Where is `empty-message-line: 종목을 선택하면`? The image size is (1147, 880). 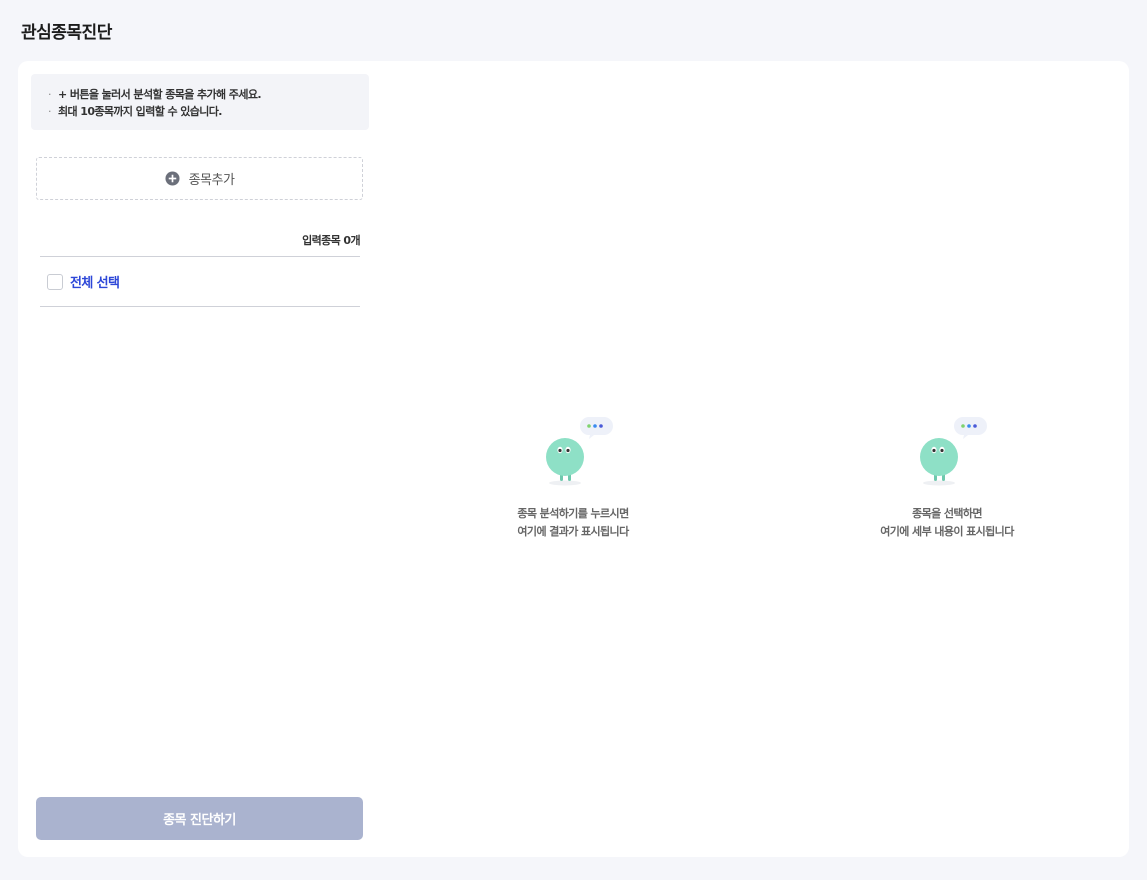 empty-message-line: 종목을 선택하면 is located at coordinates (947, 513).